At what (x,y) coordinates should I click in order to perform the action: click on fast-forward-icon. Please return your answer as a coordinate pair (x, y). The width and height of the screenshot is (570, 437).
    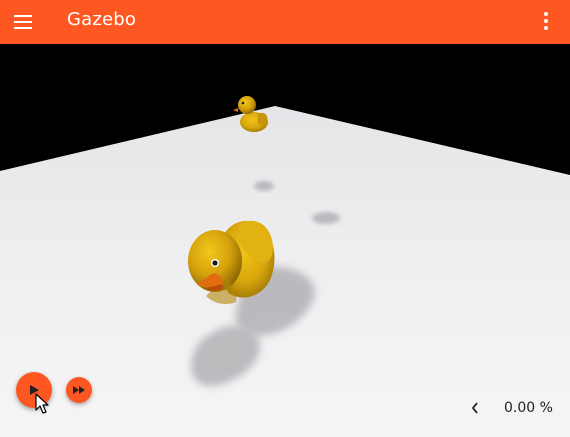
    Looking at the image, I should click on (79, 390).